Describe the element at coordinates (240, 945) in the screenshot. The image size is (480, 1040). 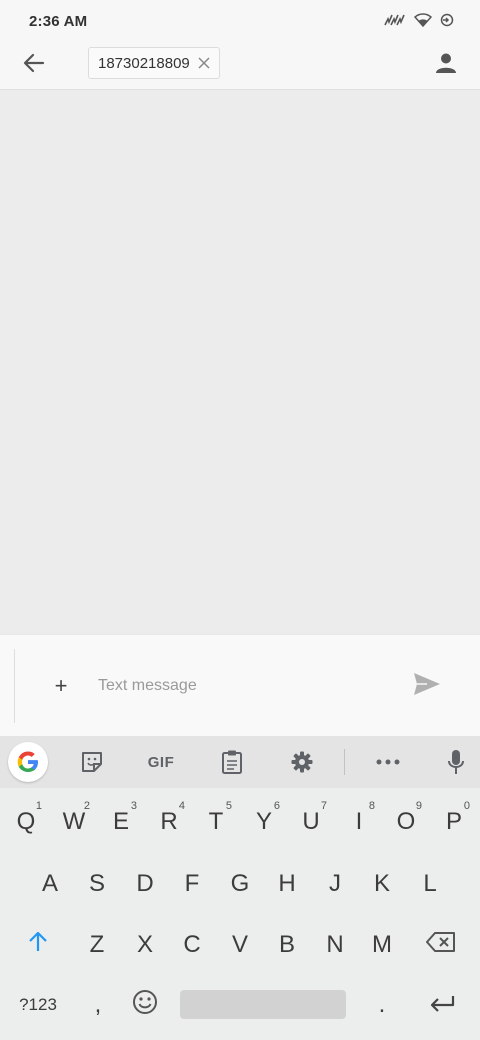
I see `key-v: V` at that location.